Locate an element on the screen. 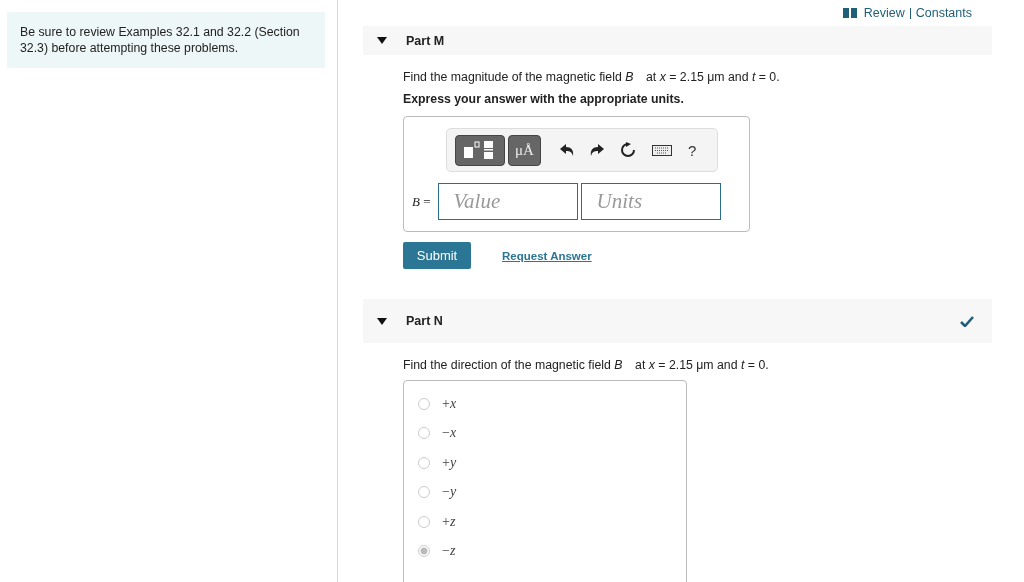 The width and height of the screenshot is (1024, 582). option-label: −z is located at coordinates (449, 551).